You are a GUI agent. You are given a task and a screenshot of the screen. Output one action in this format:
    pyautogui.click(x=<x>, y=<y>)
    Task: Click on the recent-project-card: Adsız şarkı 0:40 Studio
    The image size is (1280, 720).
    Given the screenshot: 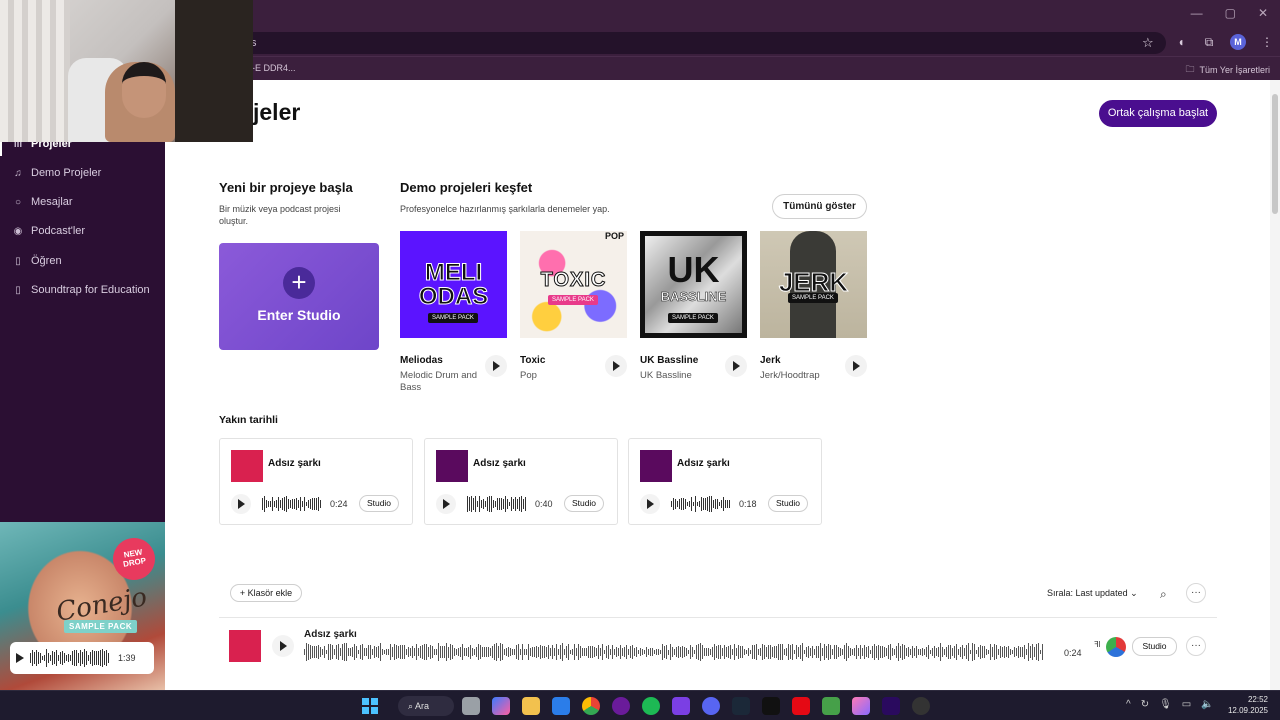 What is the action you would take?
    pyautogui.click(x=521, y=481)
    